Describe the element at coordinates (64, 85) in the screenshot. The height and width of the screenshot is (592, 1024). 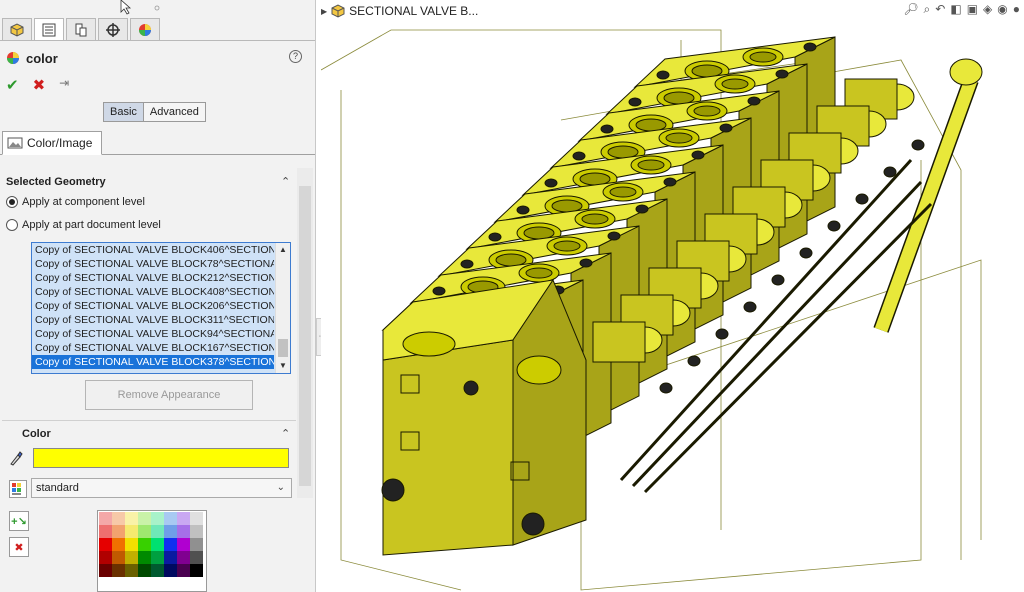
I see `pushpin-icon: ⇥` at that location.